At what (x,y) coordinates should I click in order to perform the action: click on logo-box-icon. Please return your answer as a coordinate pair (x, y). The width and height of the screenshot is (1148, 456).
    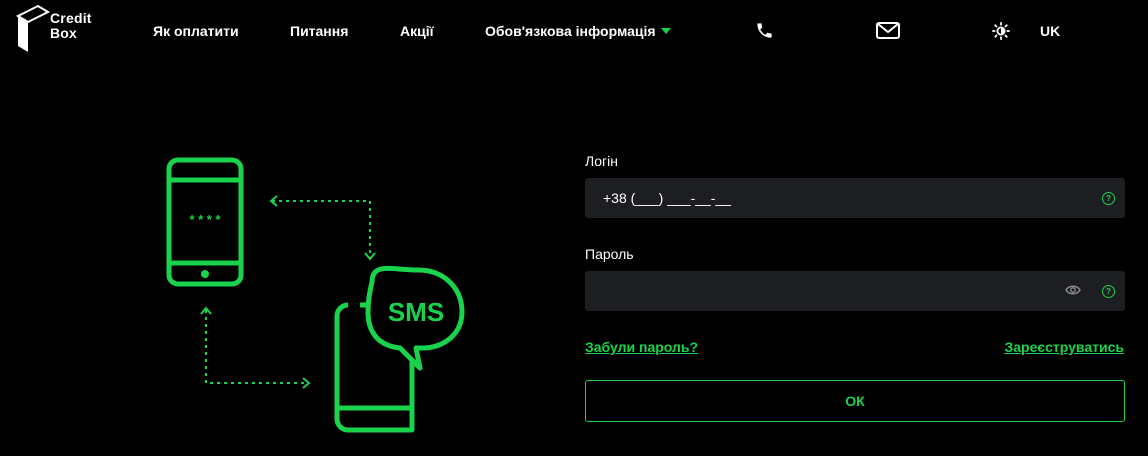
    Looking at the image, I should click on (33, 28).